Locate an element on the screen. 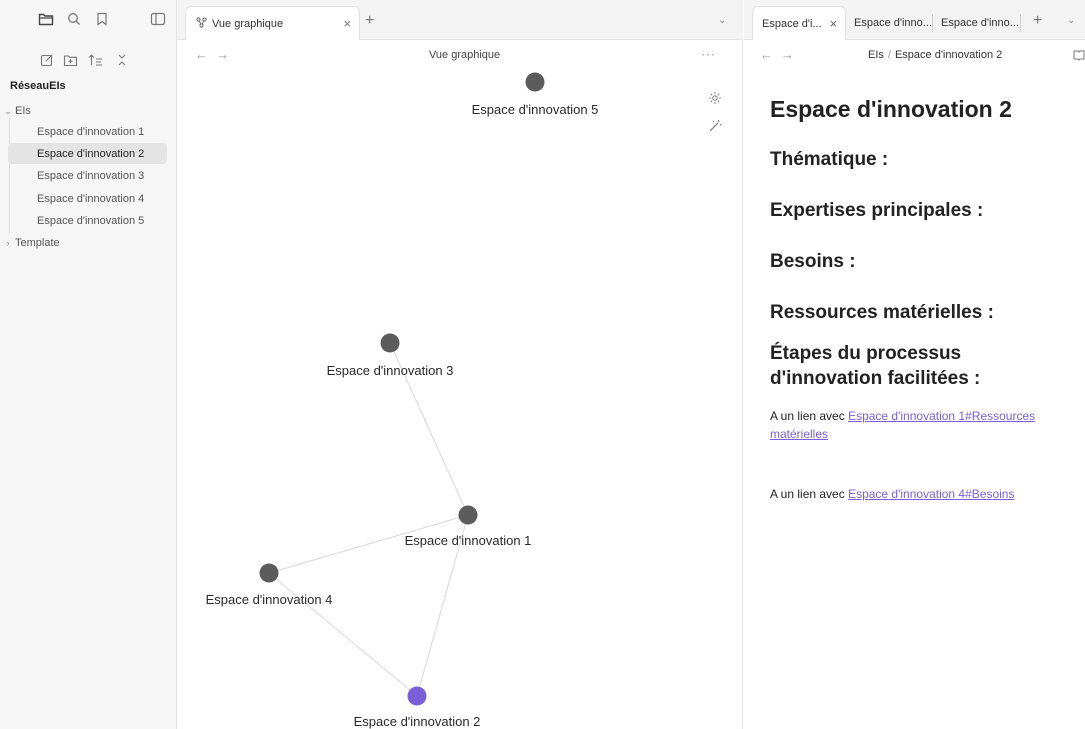  collapse-icon is located at coordinates (122, 60).